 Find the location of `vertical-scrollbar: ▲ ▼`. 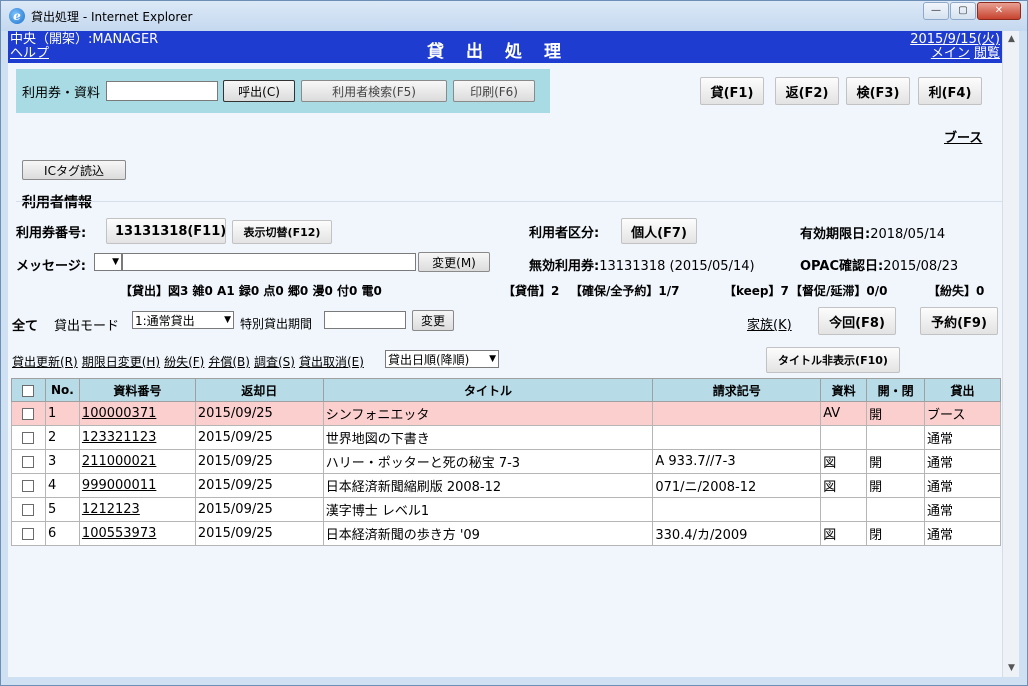

vertical-scrollbar: ▲ ▼ is located at coordinates (1010, 354).